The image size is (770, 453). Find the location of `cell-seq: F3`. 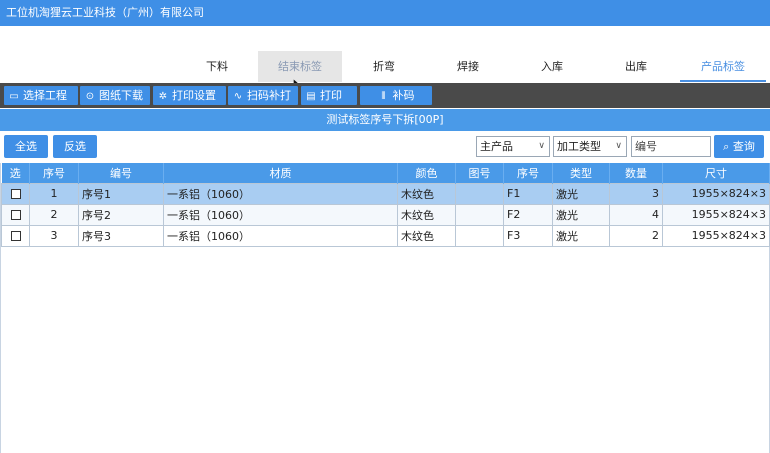

cell-seq: F3 is located at coordinates (528, 235).